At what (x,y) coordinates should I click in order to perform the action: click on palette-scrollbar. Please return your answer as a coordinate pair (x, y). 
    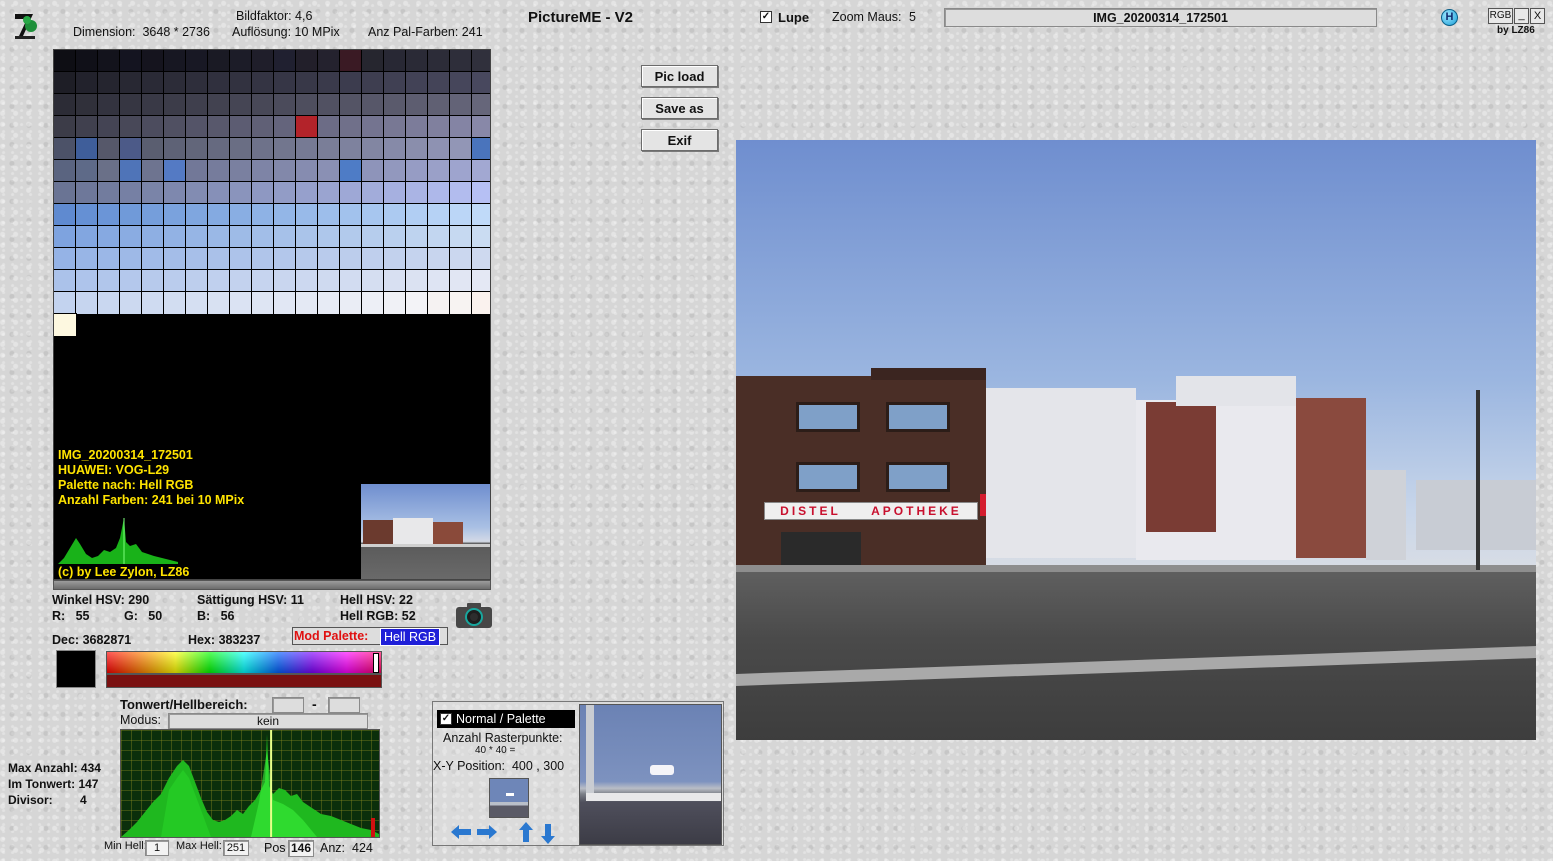
    Looking at the image, I should click on (272, 585).